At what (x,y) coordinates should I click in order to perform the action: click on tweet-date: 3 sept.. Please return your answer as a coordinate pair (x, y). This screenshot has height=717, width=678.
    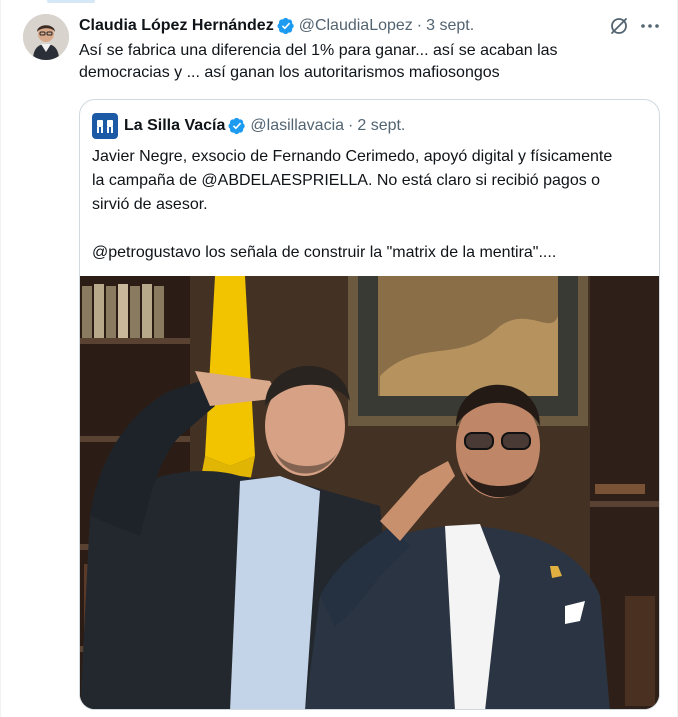
    Looking at the image, I should click on (450, 26).